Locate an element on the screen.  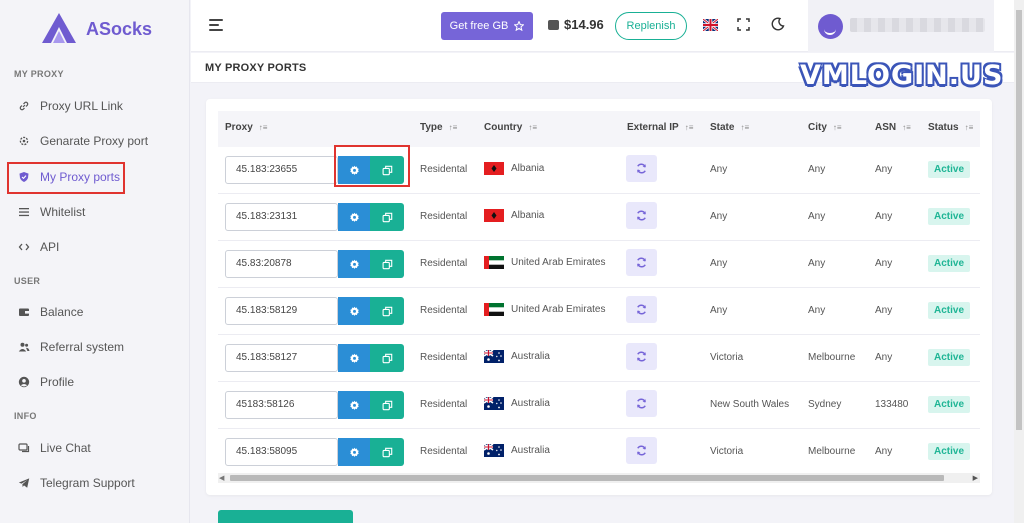
column-header-type: Type ↑≡ is located at coordinates (438, 127).